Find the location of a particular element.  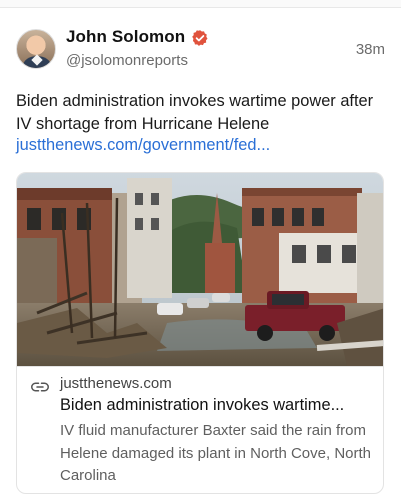

post-timestamp: 38m is located at coordinates (370, 49).